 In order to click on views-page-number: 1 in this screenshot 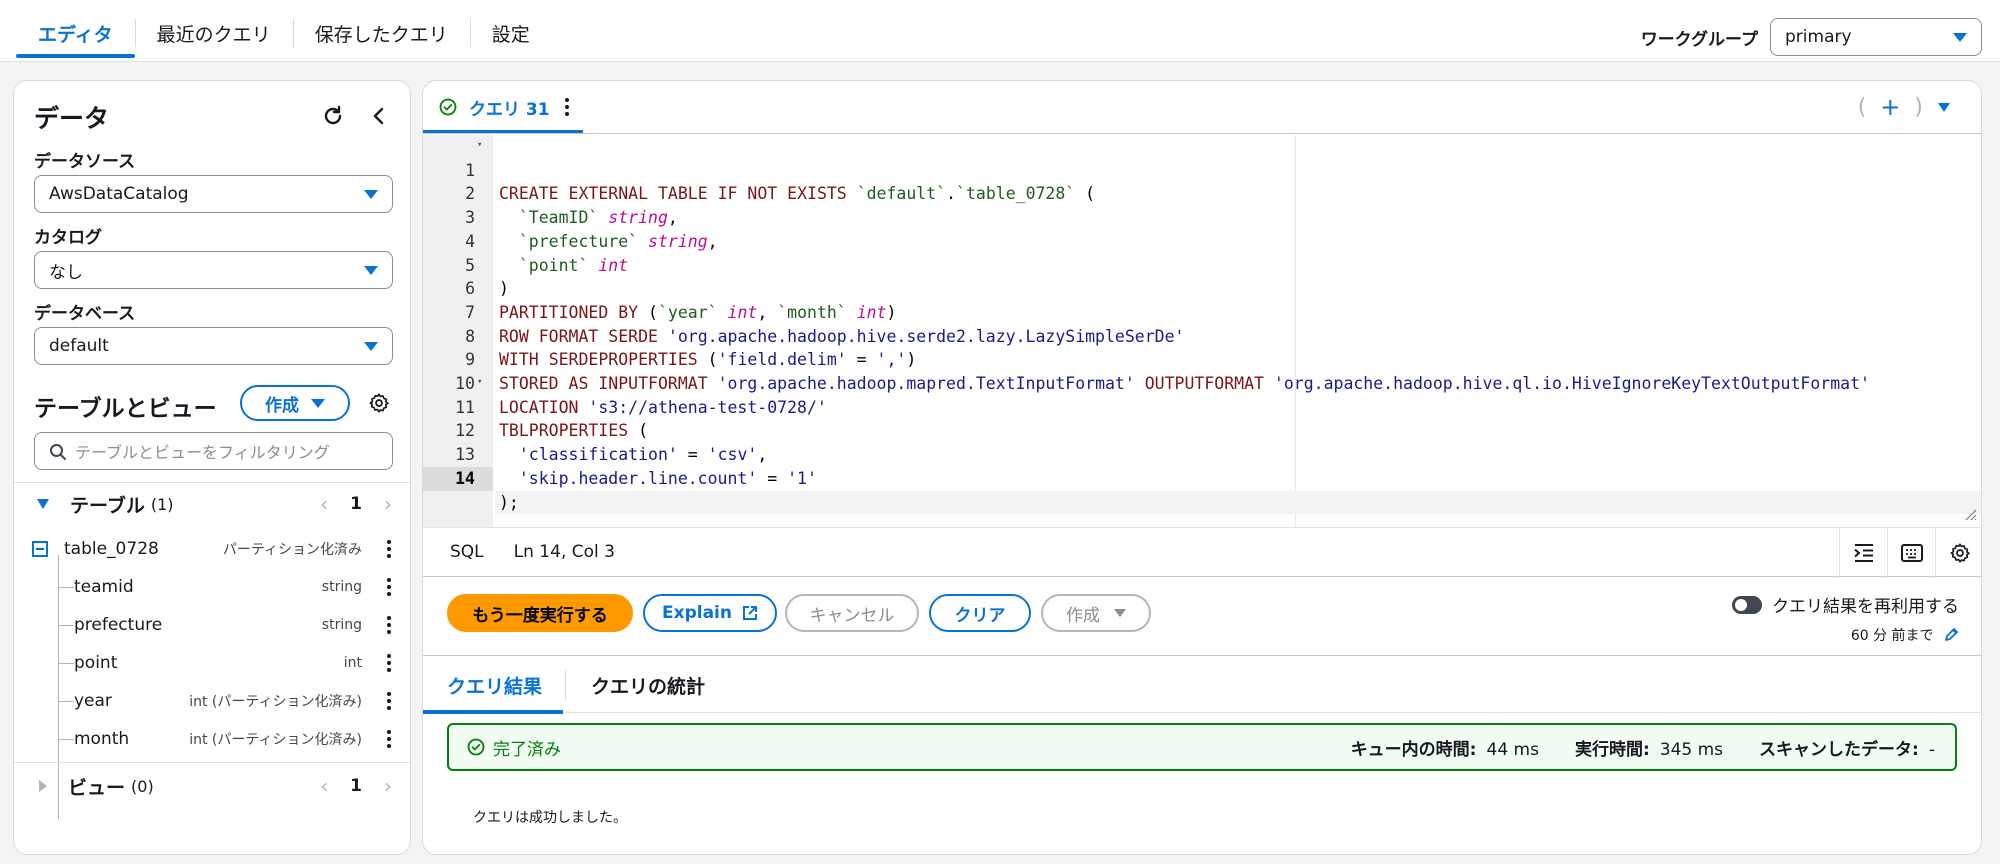, I will do `click(356, 786)`.